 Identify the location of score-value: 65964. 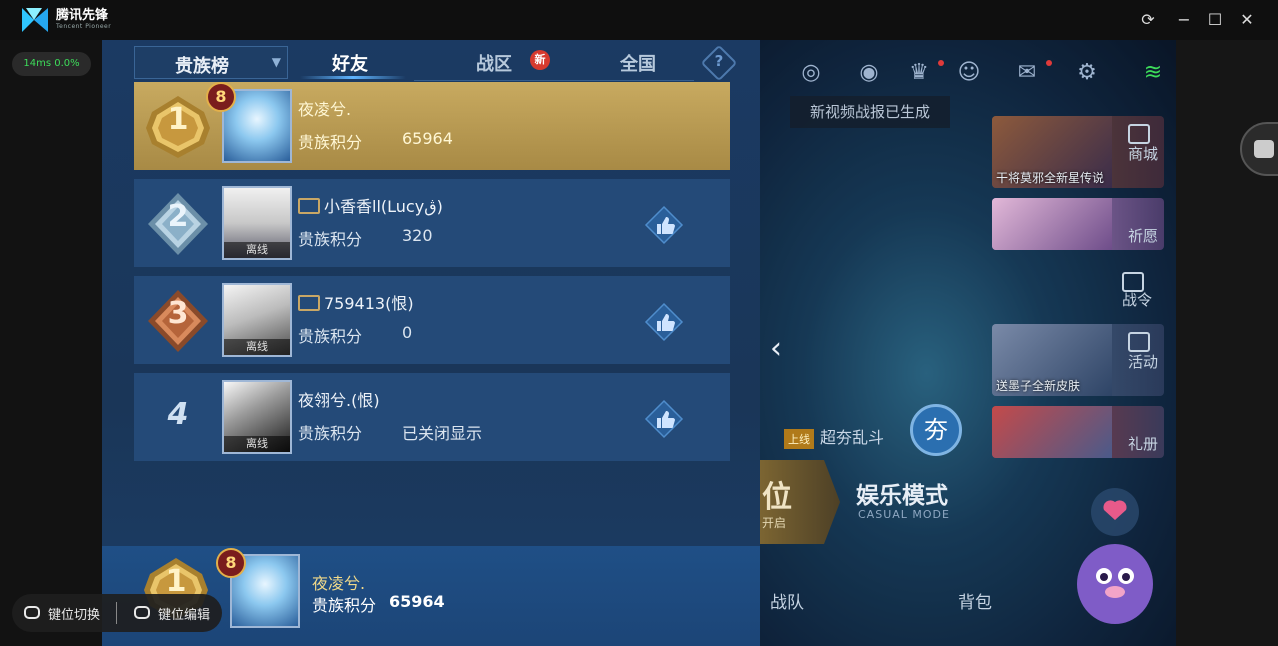
(427, 138).